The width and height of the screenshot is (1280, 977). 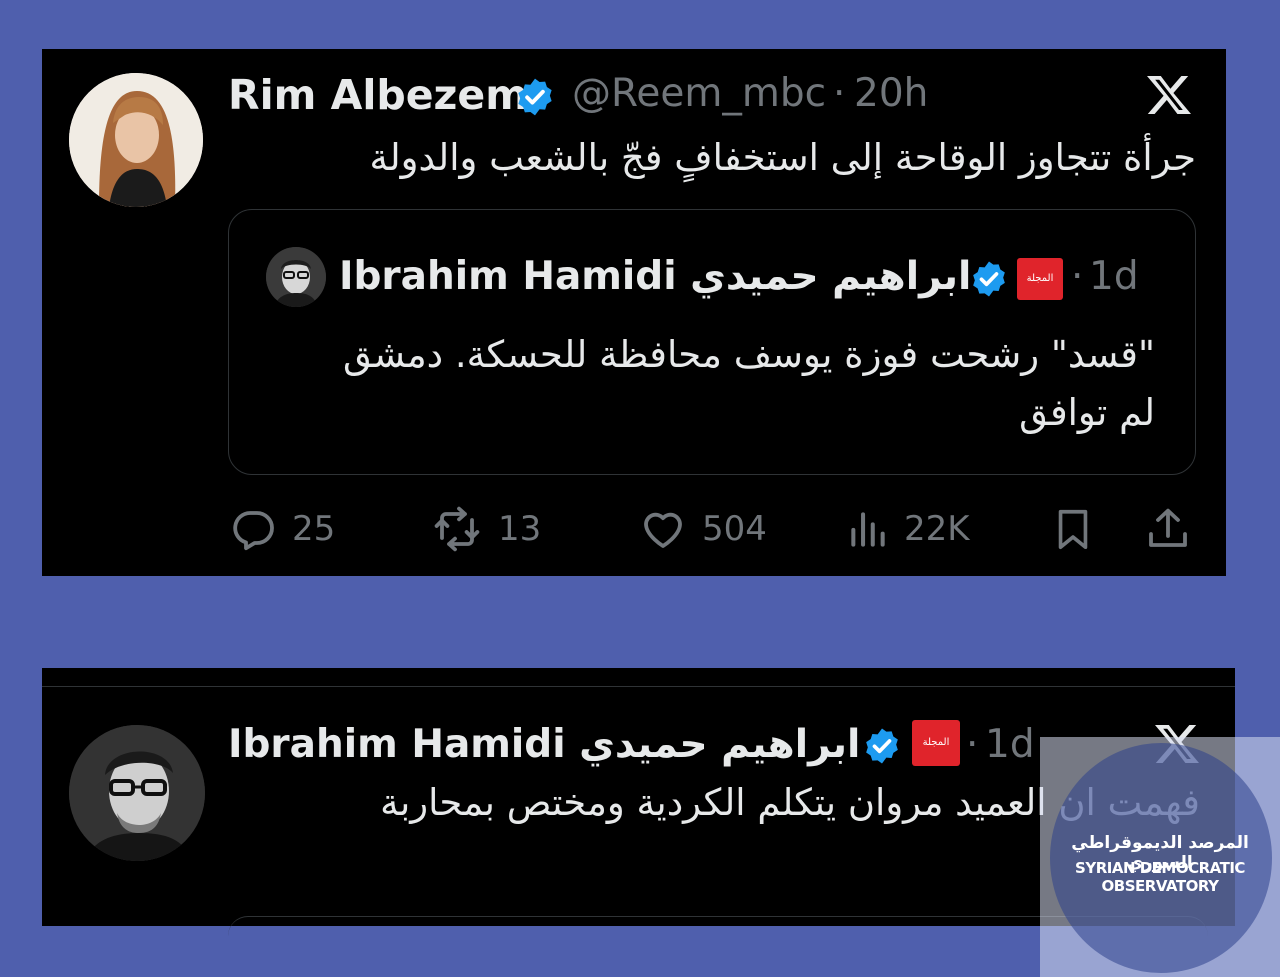 I want to click on share-button, so click(x=1168, y=529).